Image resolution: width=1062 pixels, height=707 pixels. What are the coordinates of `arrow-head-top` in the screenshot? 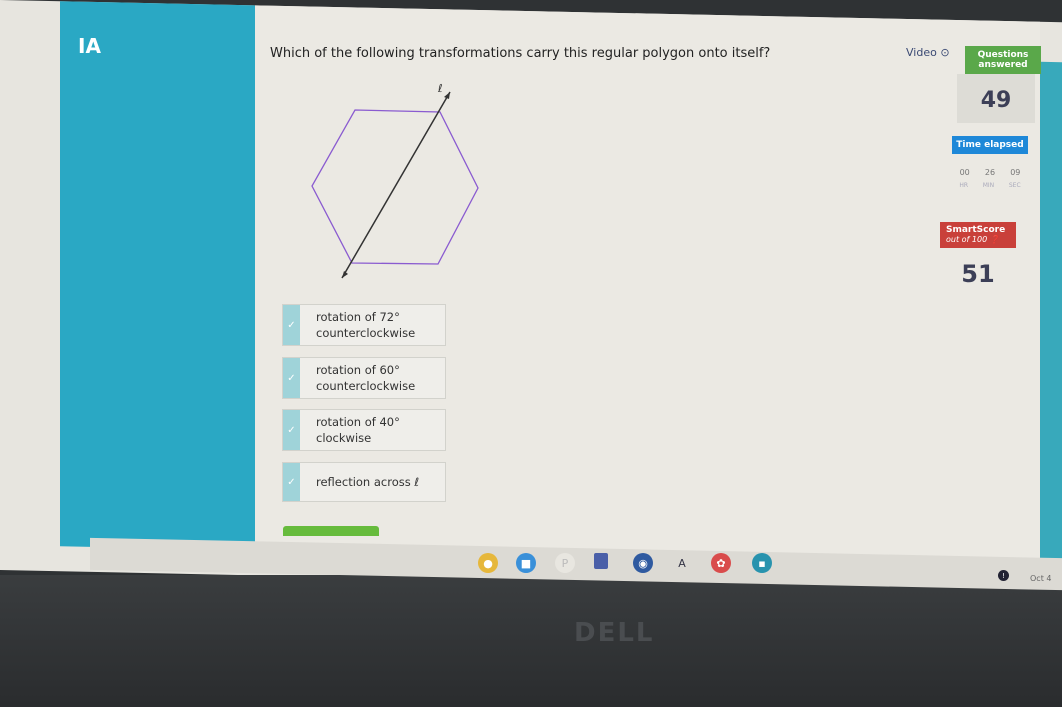 It's located at (447, 95).